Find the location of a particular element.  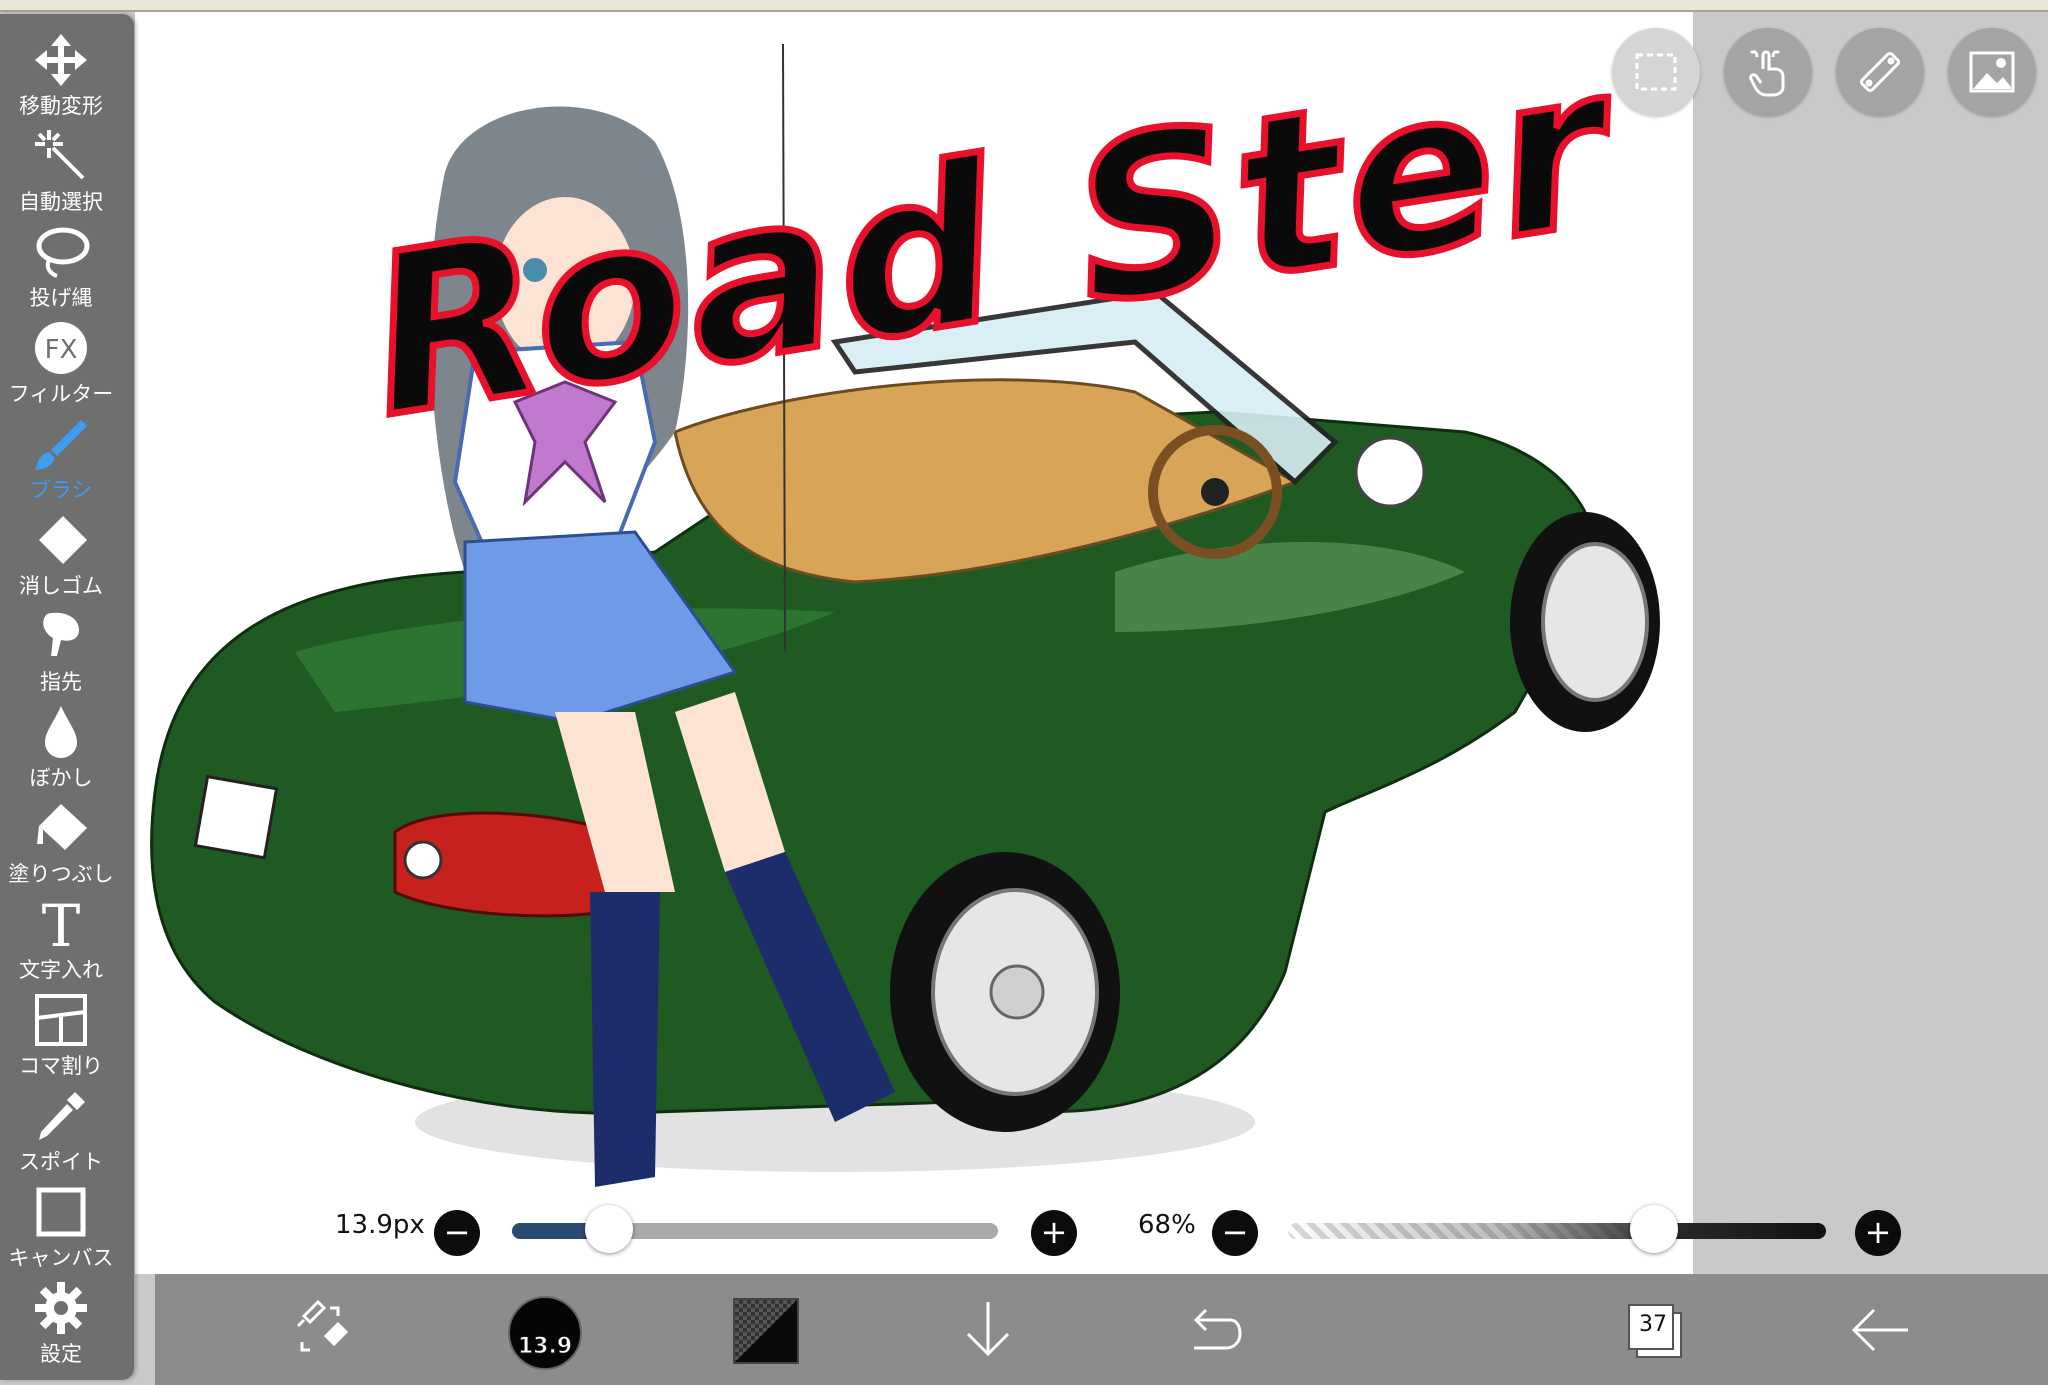

selection-button is located at coordinates (1656, 72).